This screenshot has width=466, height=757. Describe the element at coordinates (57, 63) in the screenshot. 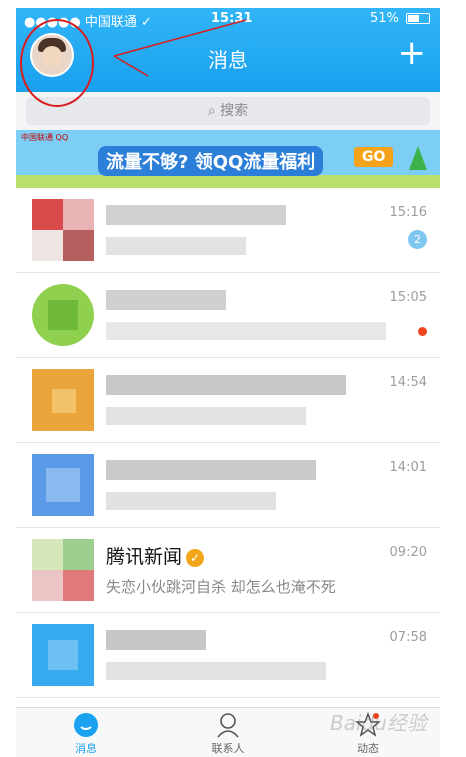

I see `annotation-red-circle` at that location.